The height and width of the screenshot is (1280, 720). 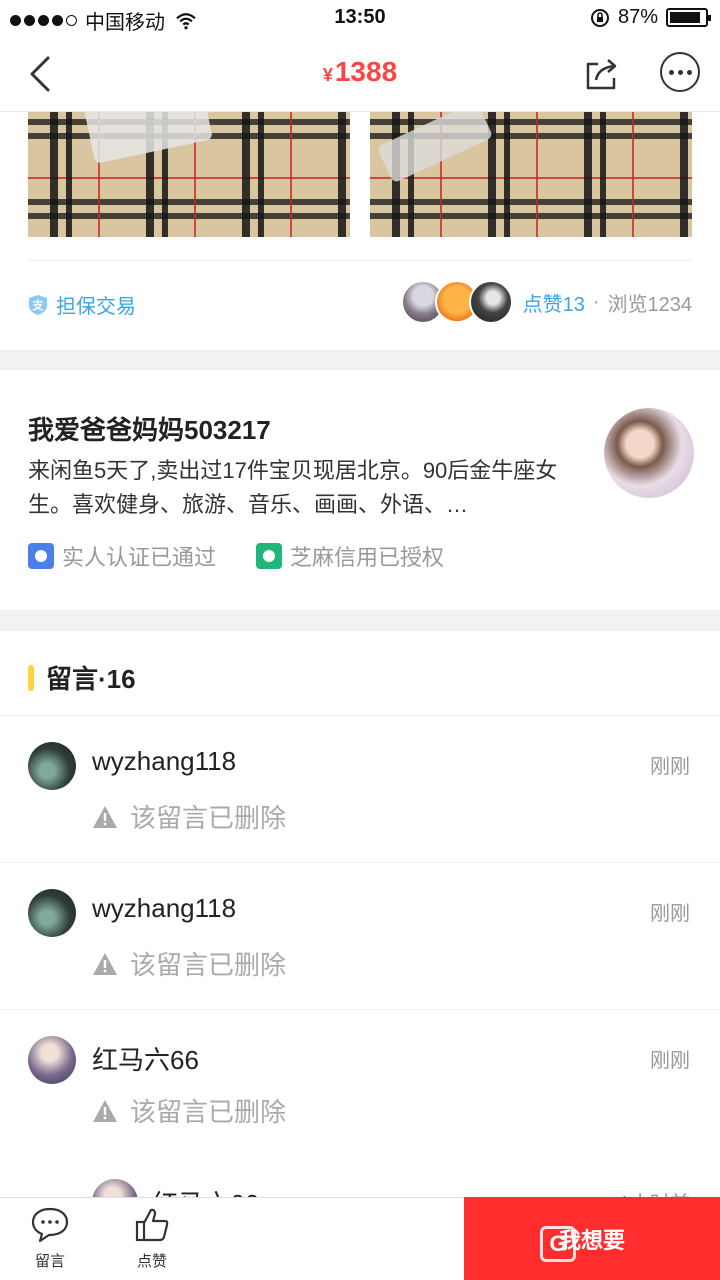 I want to click on verify-zhima: 芝麻信用已授权, so click(x=350, y=556).